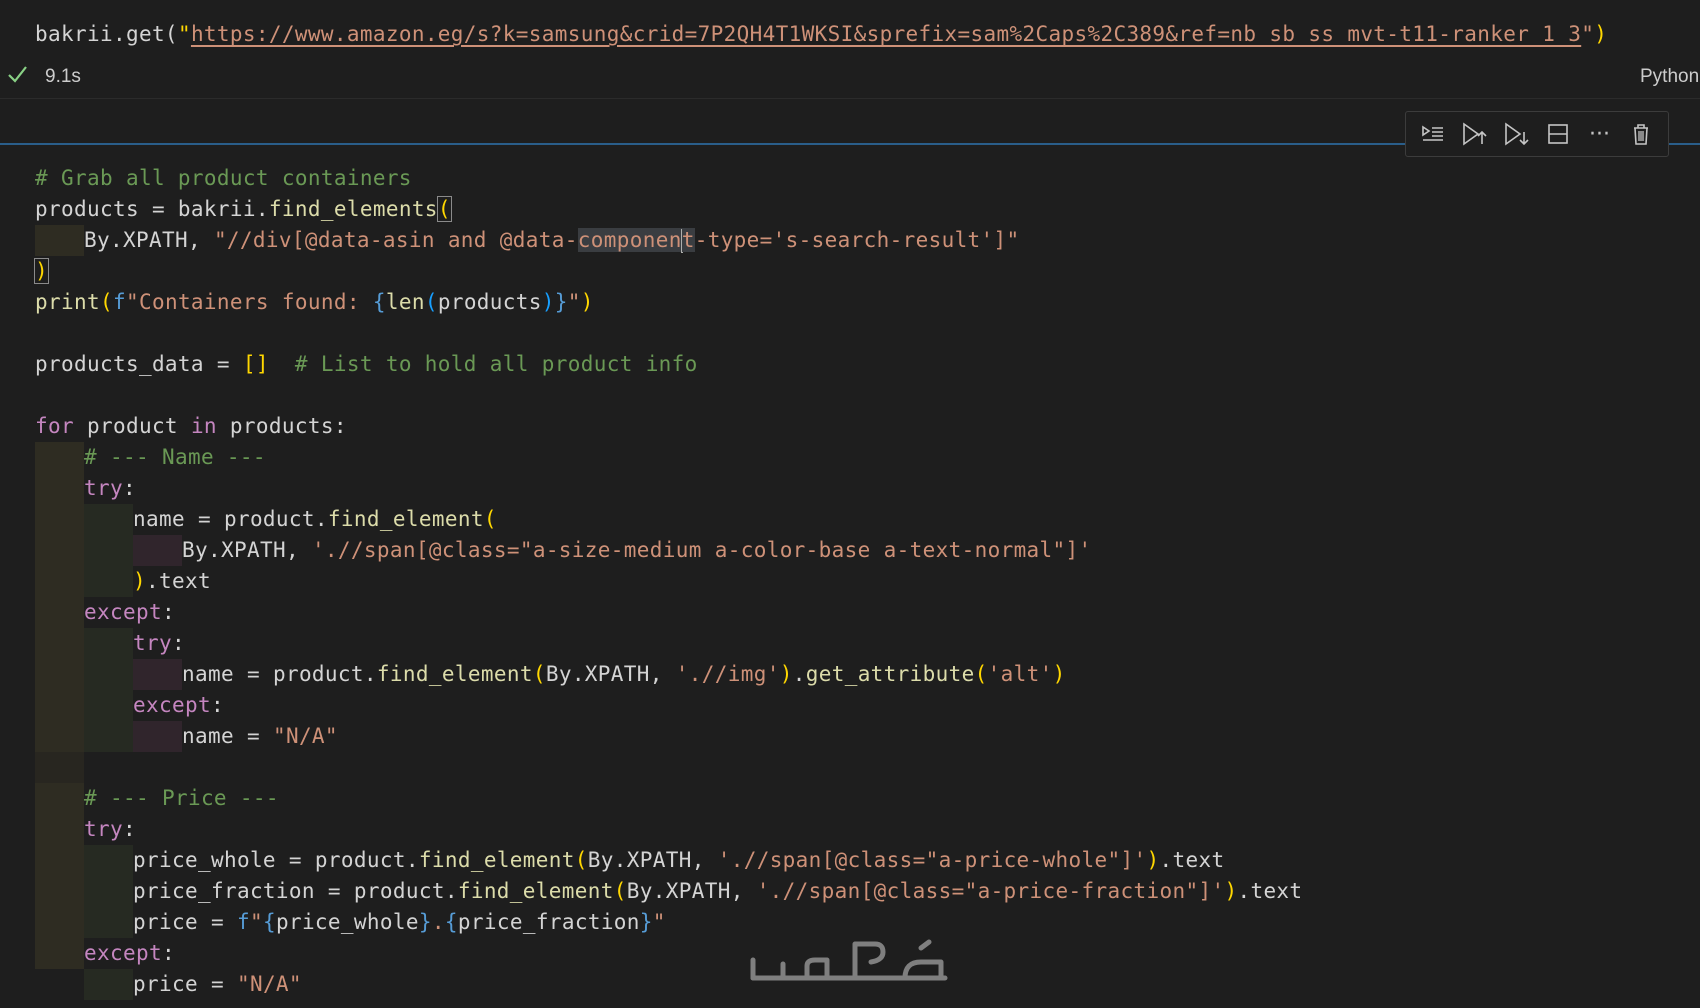  I want to click on execution-time: 9.1s, so click(63, 76).